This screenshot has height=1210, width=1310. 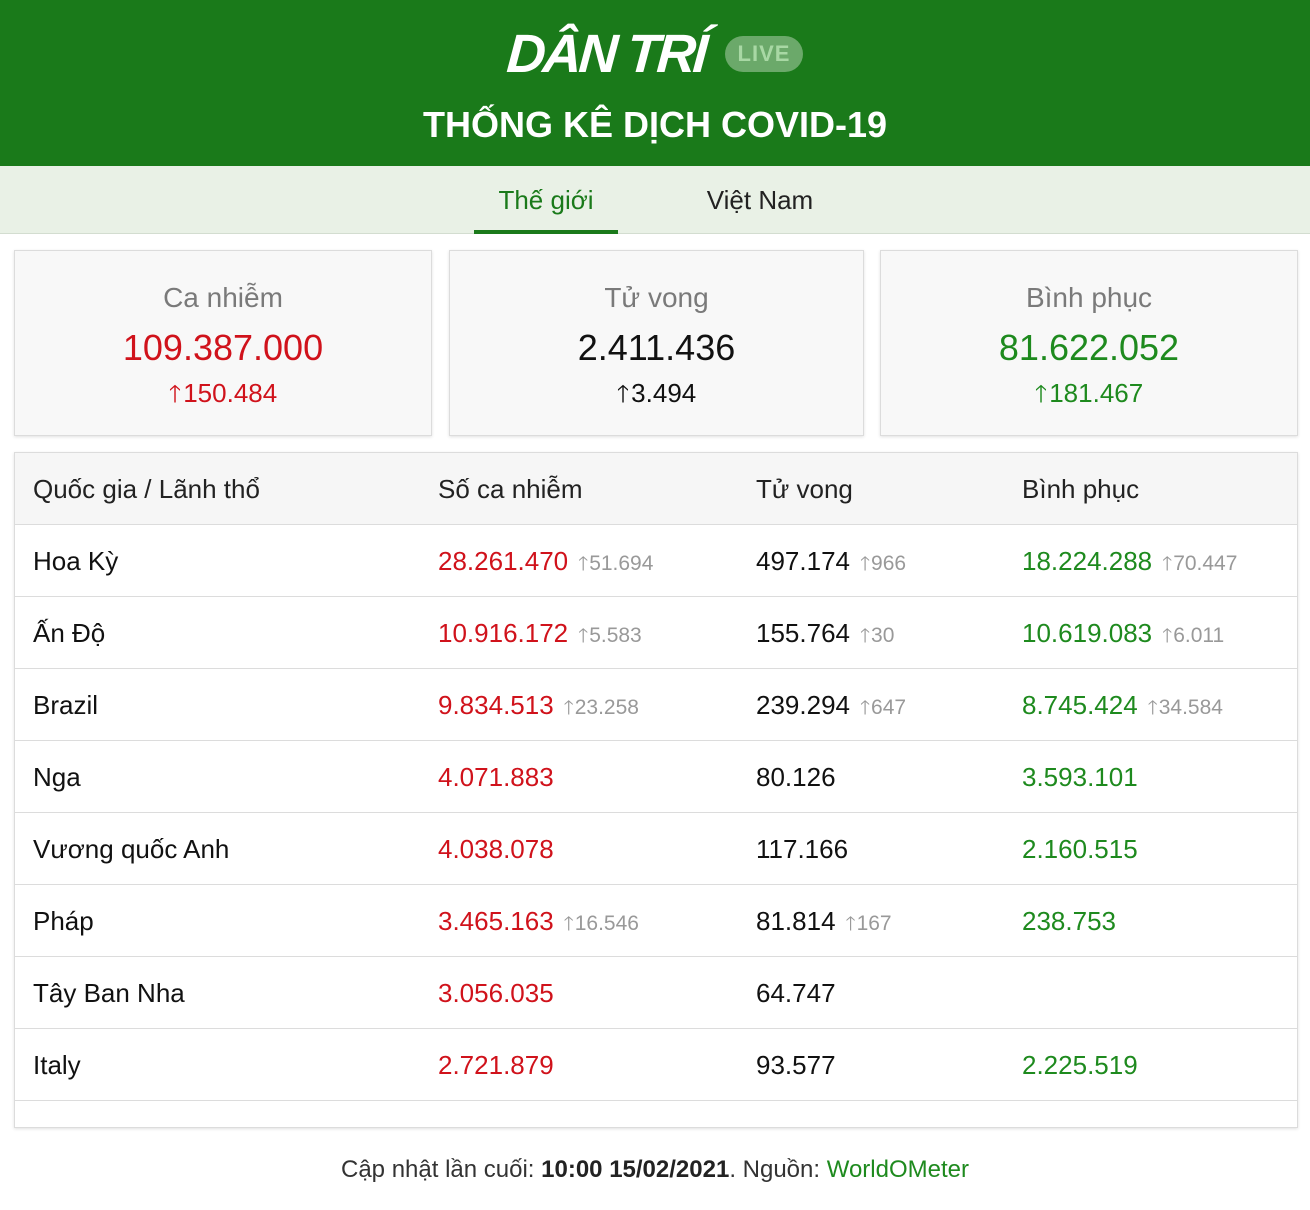 I want to click on country-name: Nga, so click(x=57, y=777).